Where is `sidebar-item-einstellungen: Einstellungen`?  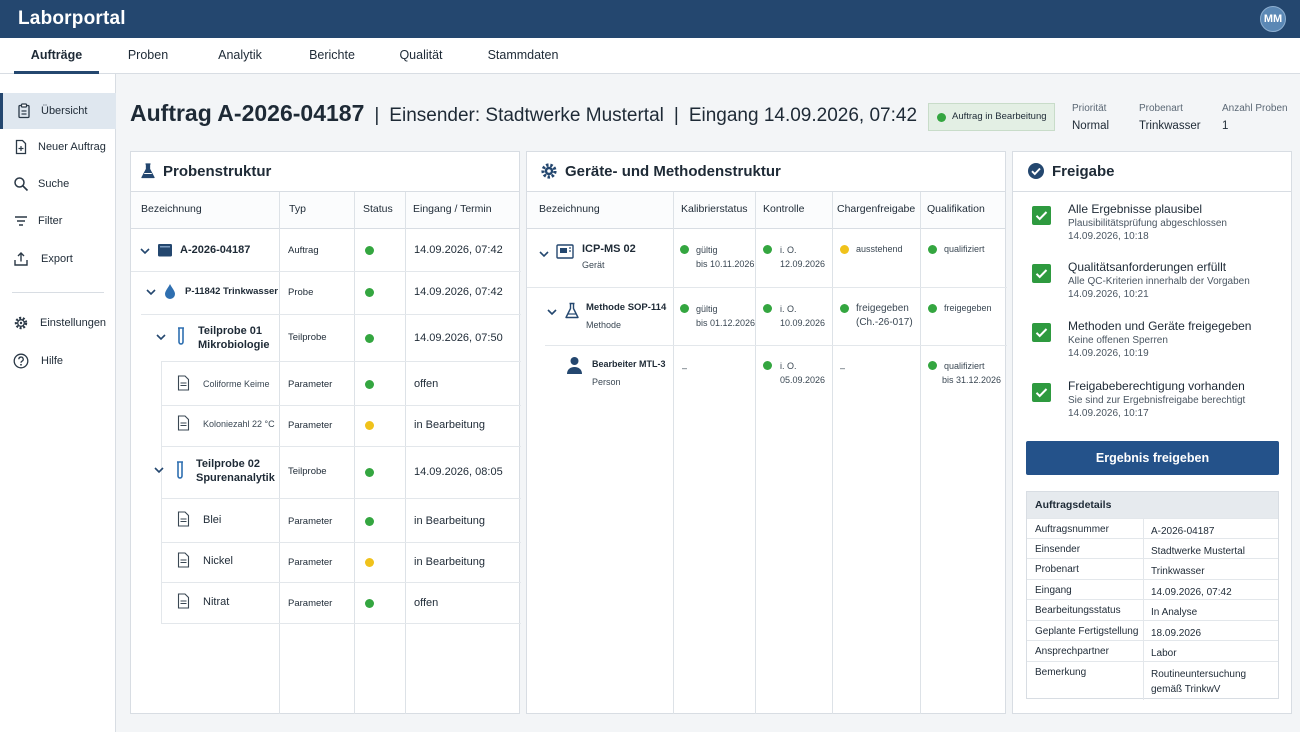 sidebar-item-einstellungen: Einstellungen is located at coordinates (58, 323).